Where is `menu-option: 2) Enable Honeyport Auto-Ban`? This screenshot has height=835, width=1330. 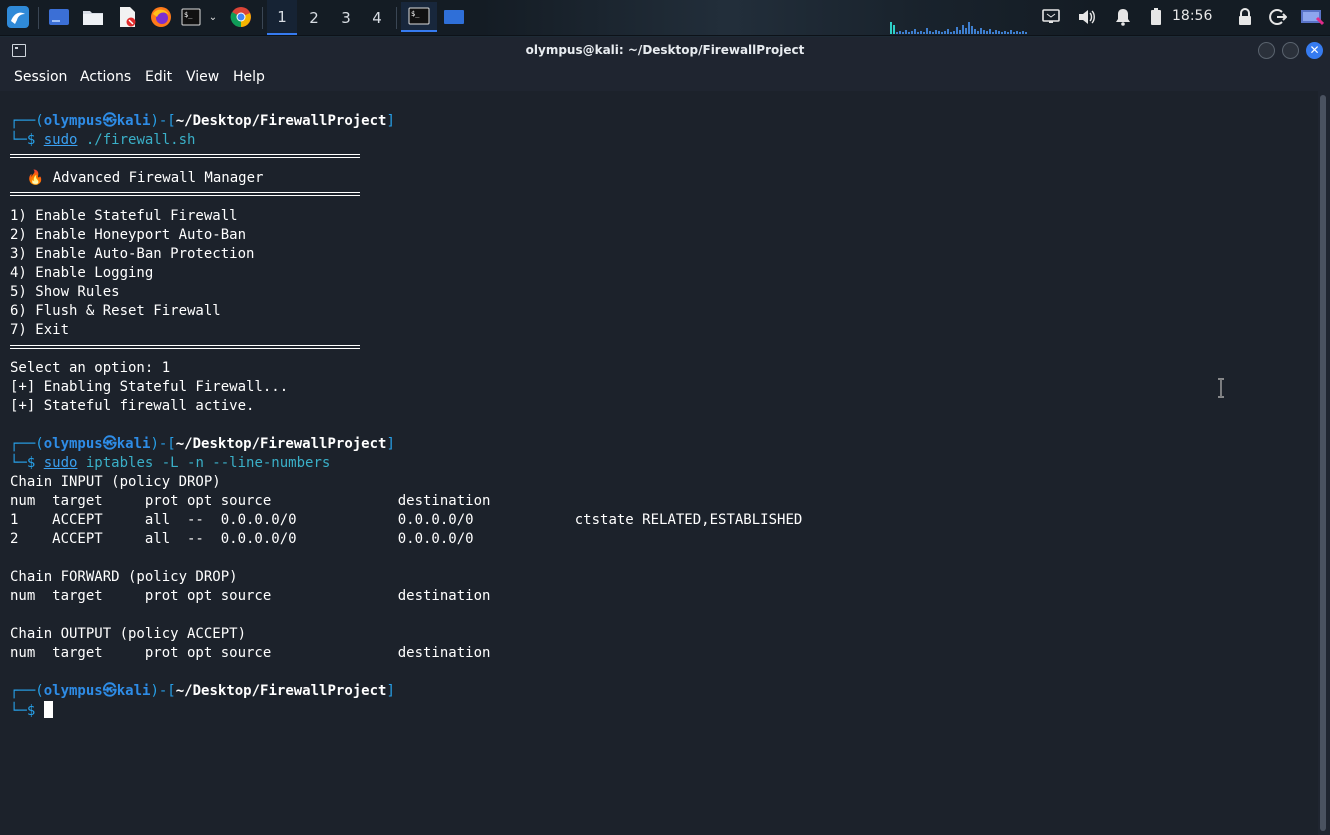 menu-option: 2) Enable Honeyport Auto-Ban is located at coordinates (128, 235).